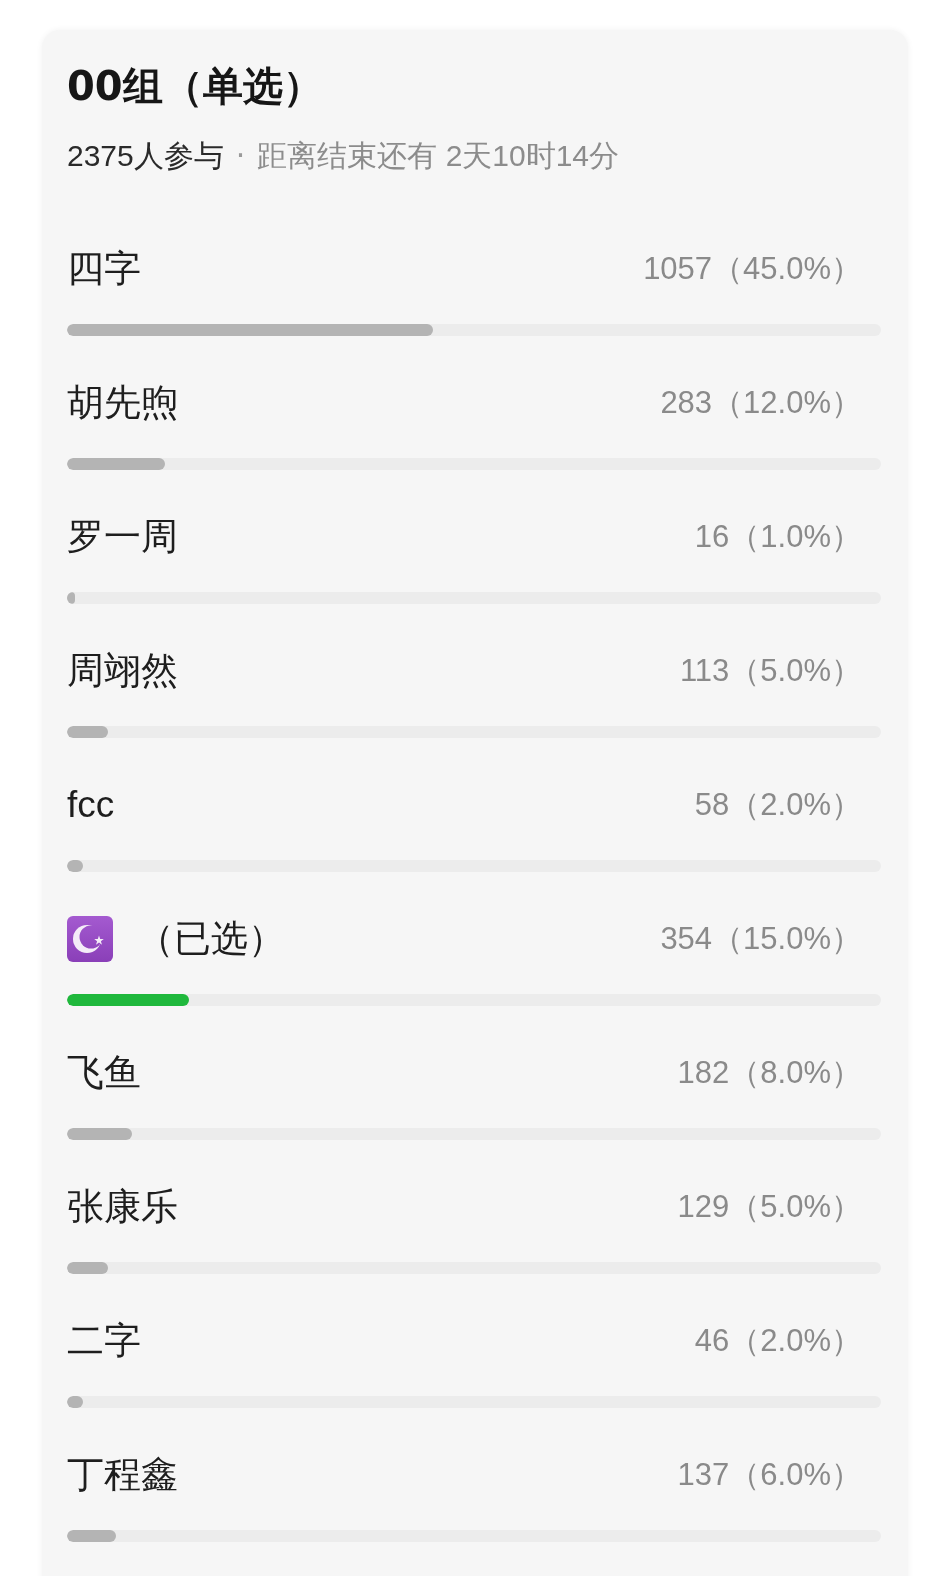 The height and width of the screenshot is (1576, 940). I want to click on vote-count: 137（6.0%）, so click(769, 1475).